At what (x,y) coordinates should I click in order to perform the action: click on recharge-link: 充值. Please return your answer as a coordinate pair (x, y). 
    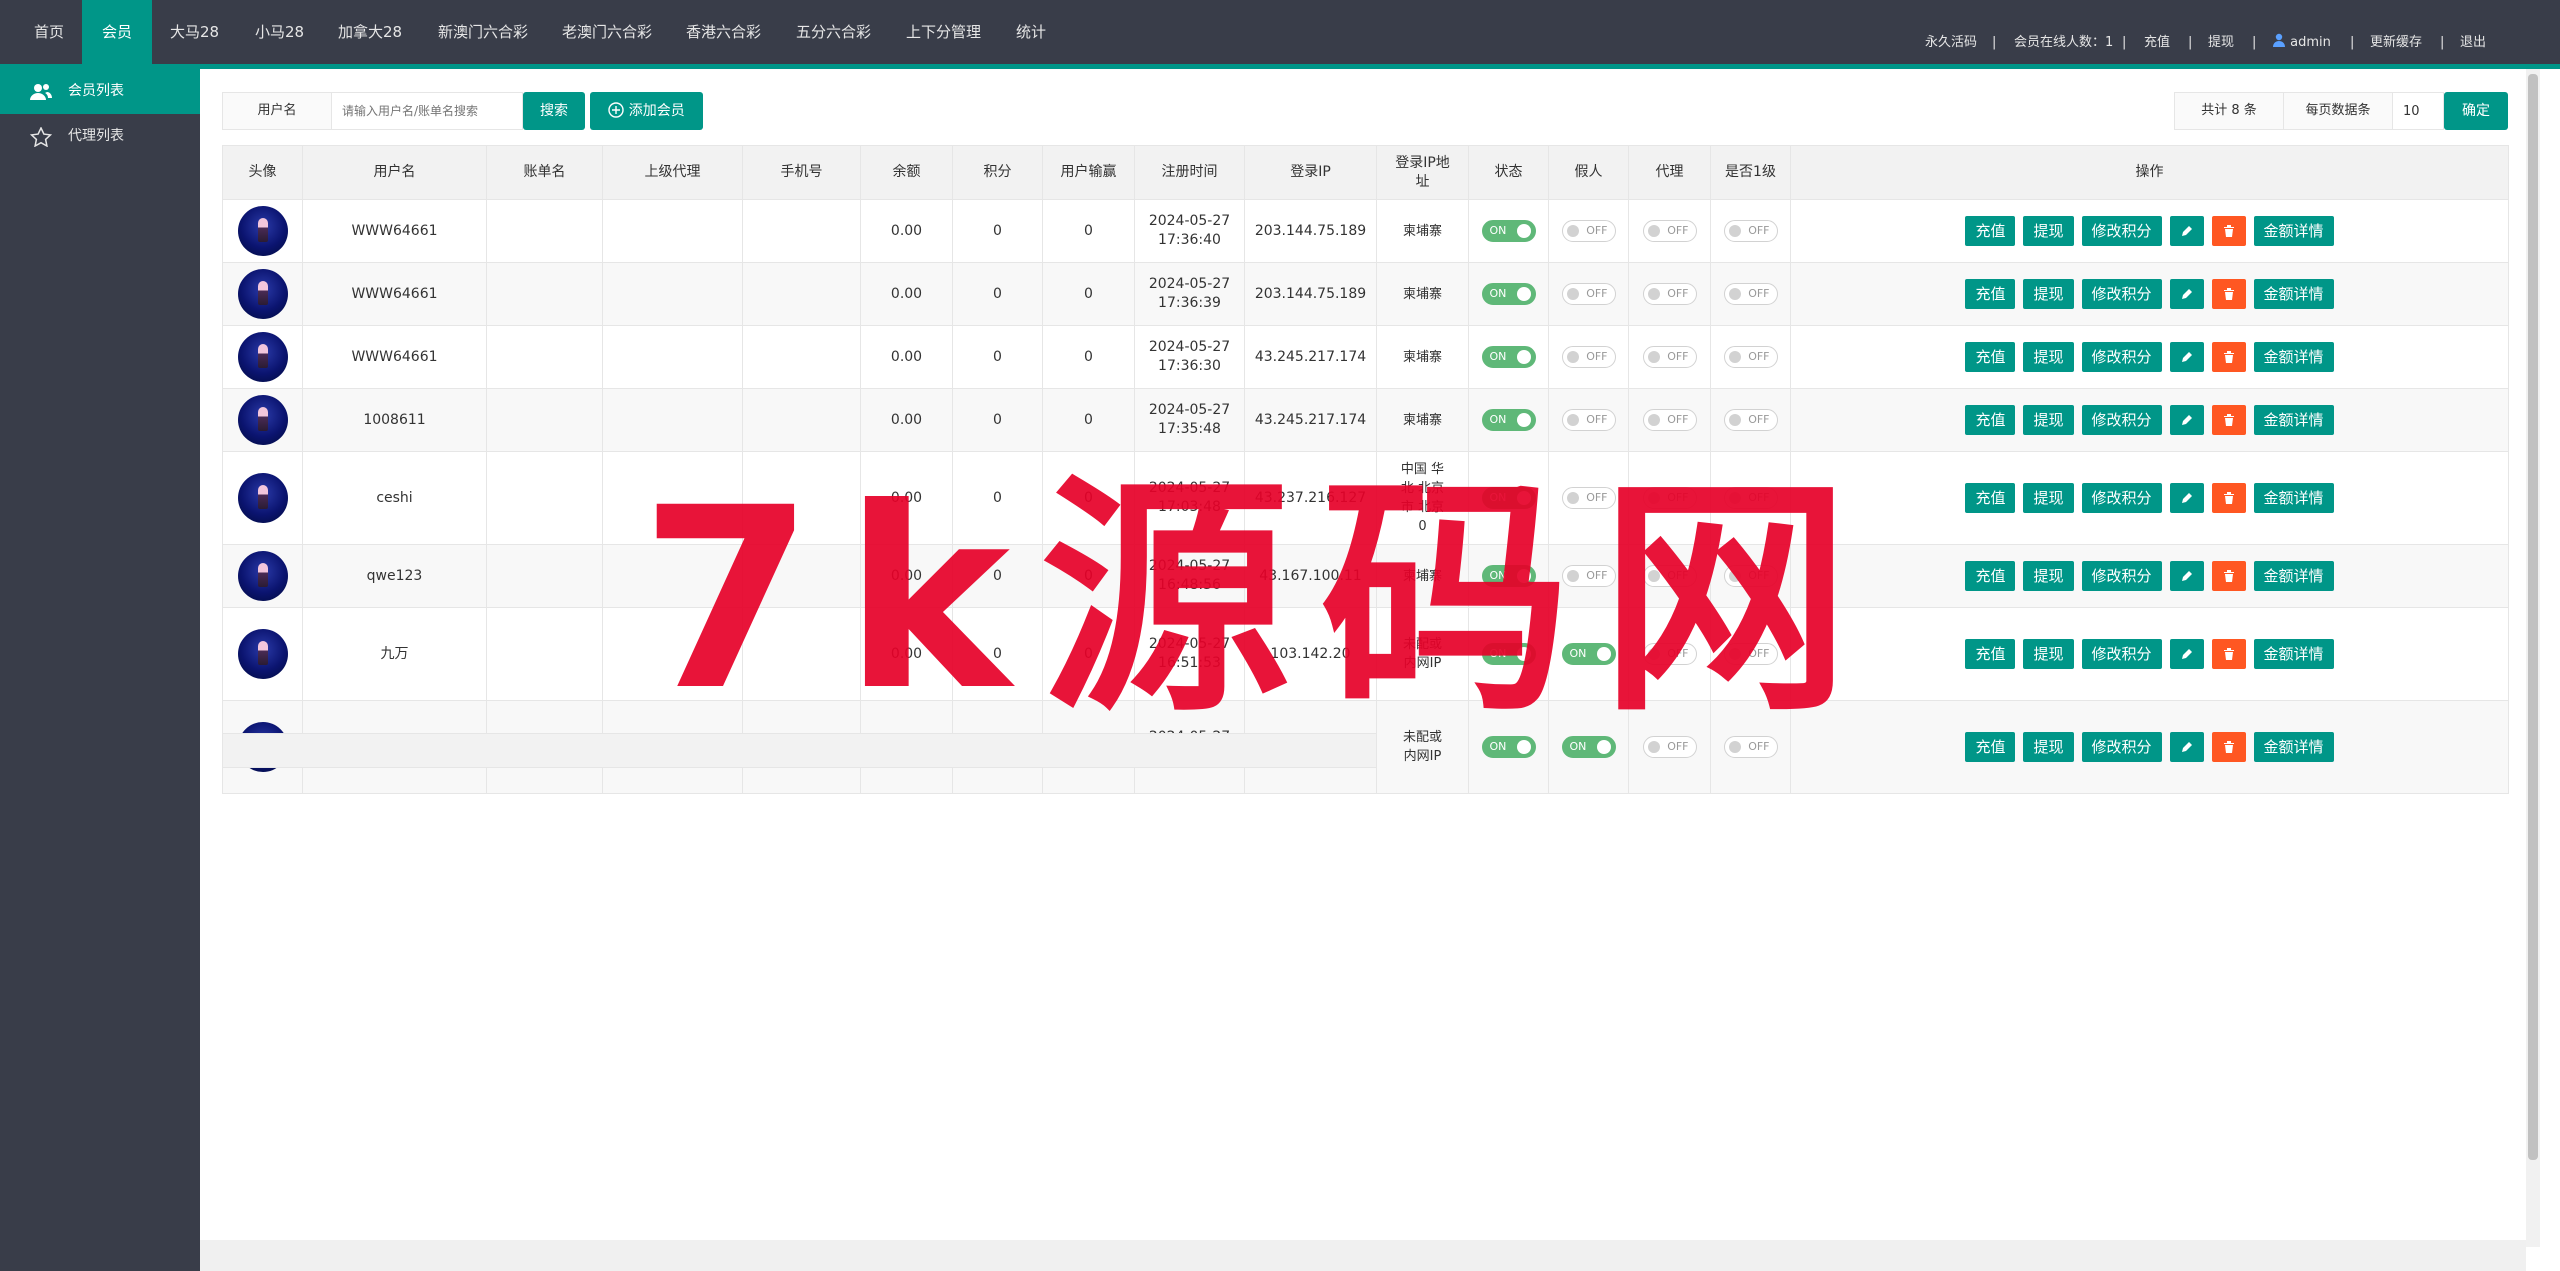
    Looking at the image, I should click on (2157, 43).